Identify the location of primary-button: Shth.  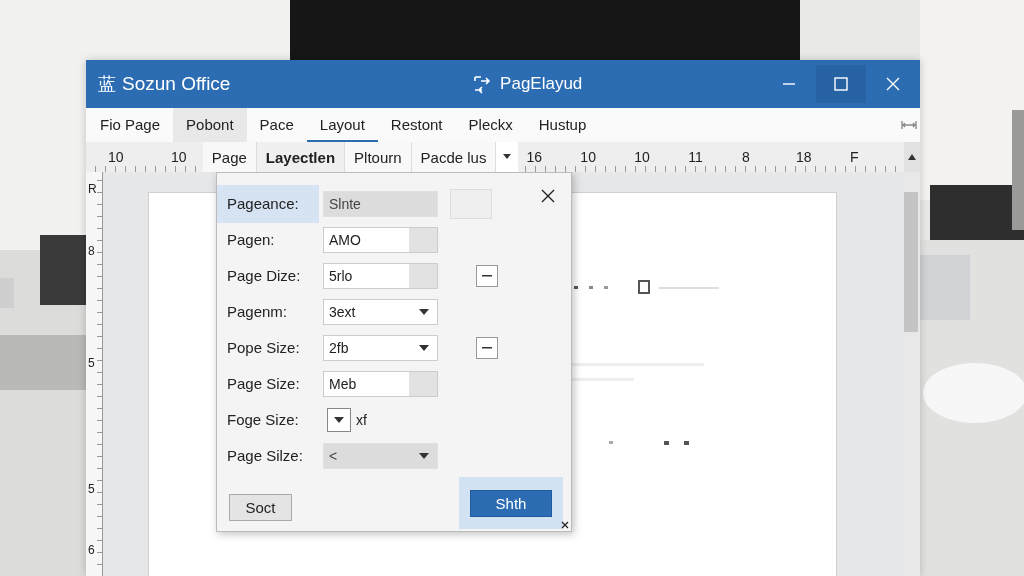
(511, 503).